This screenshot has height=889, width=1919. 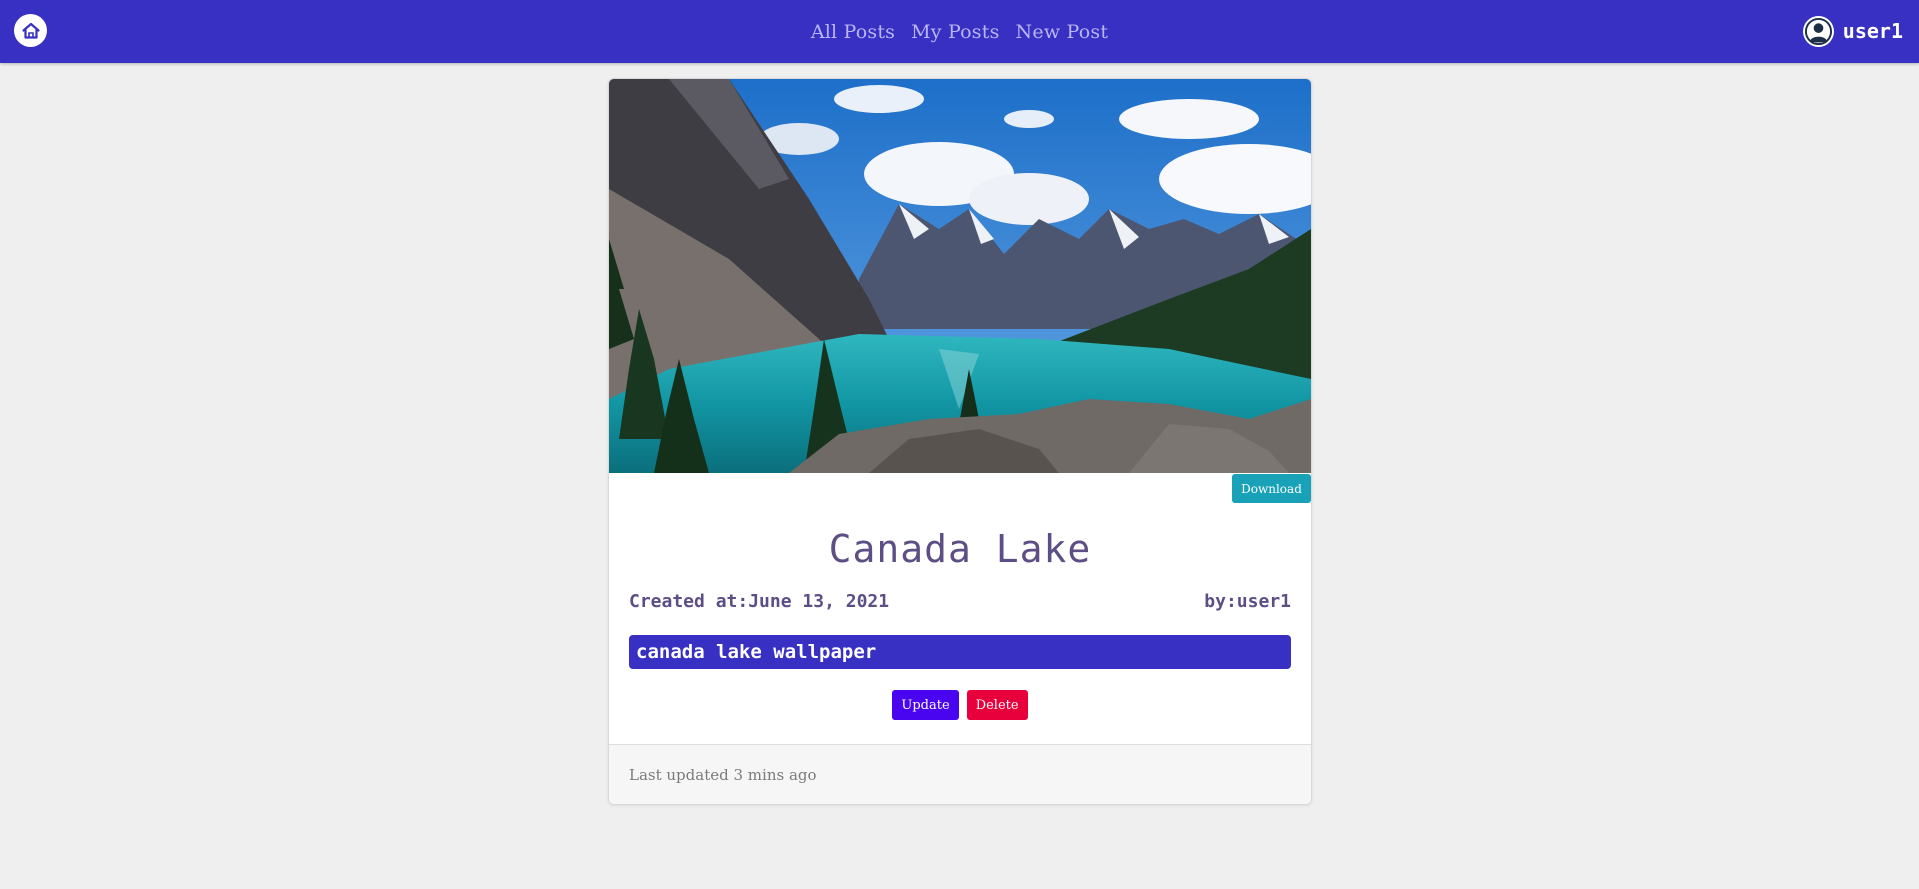 I want to click on download-button: Download, so click(x=1271, y=488).